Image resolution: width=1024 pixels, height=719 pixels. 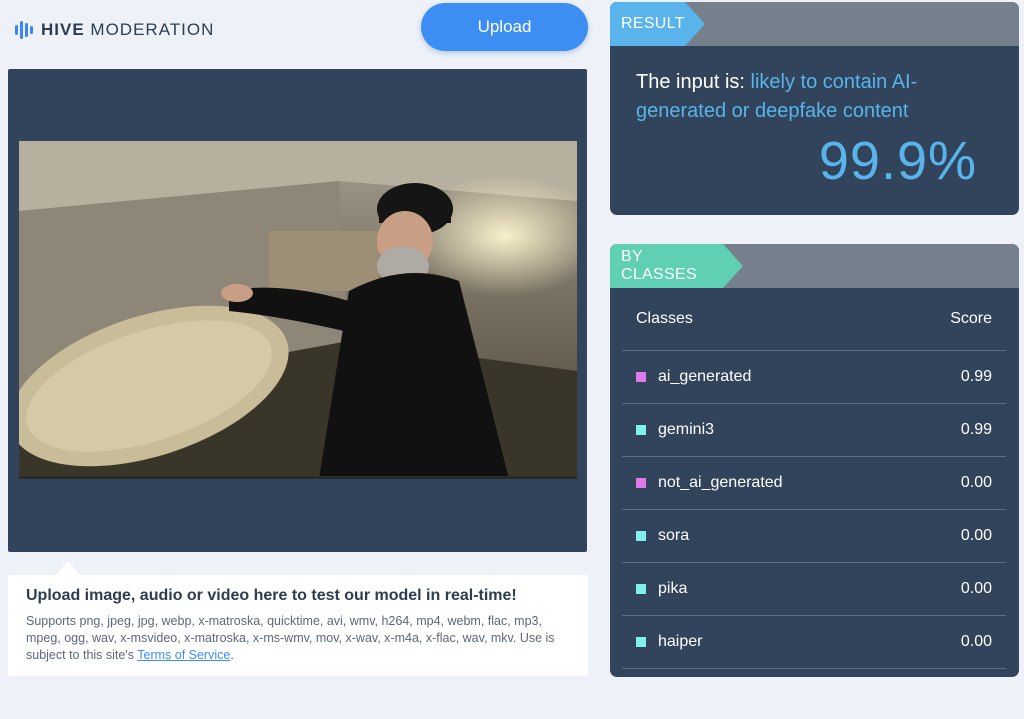 What do you see at coordinates (673, 588) in the screenshot?
I see `class-name: pika` at bounding box center [673, 588].